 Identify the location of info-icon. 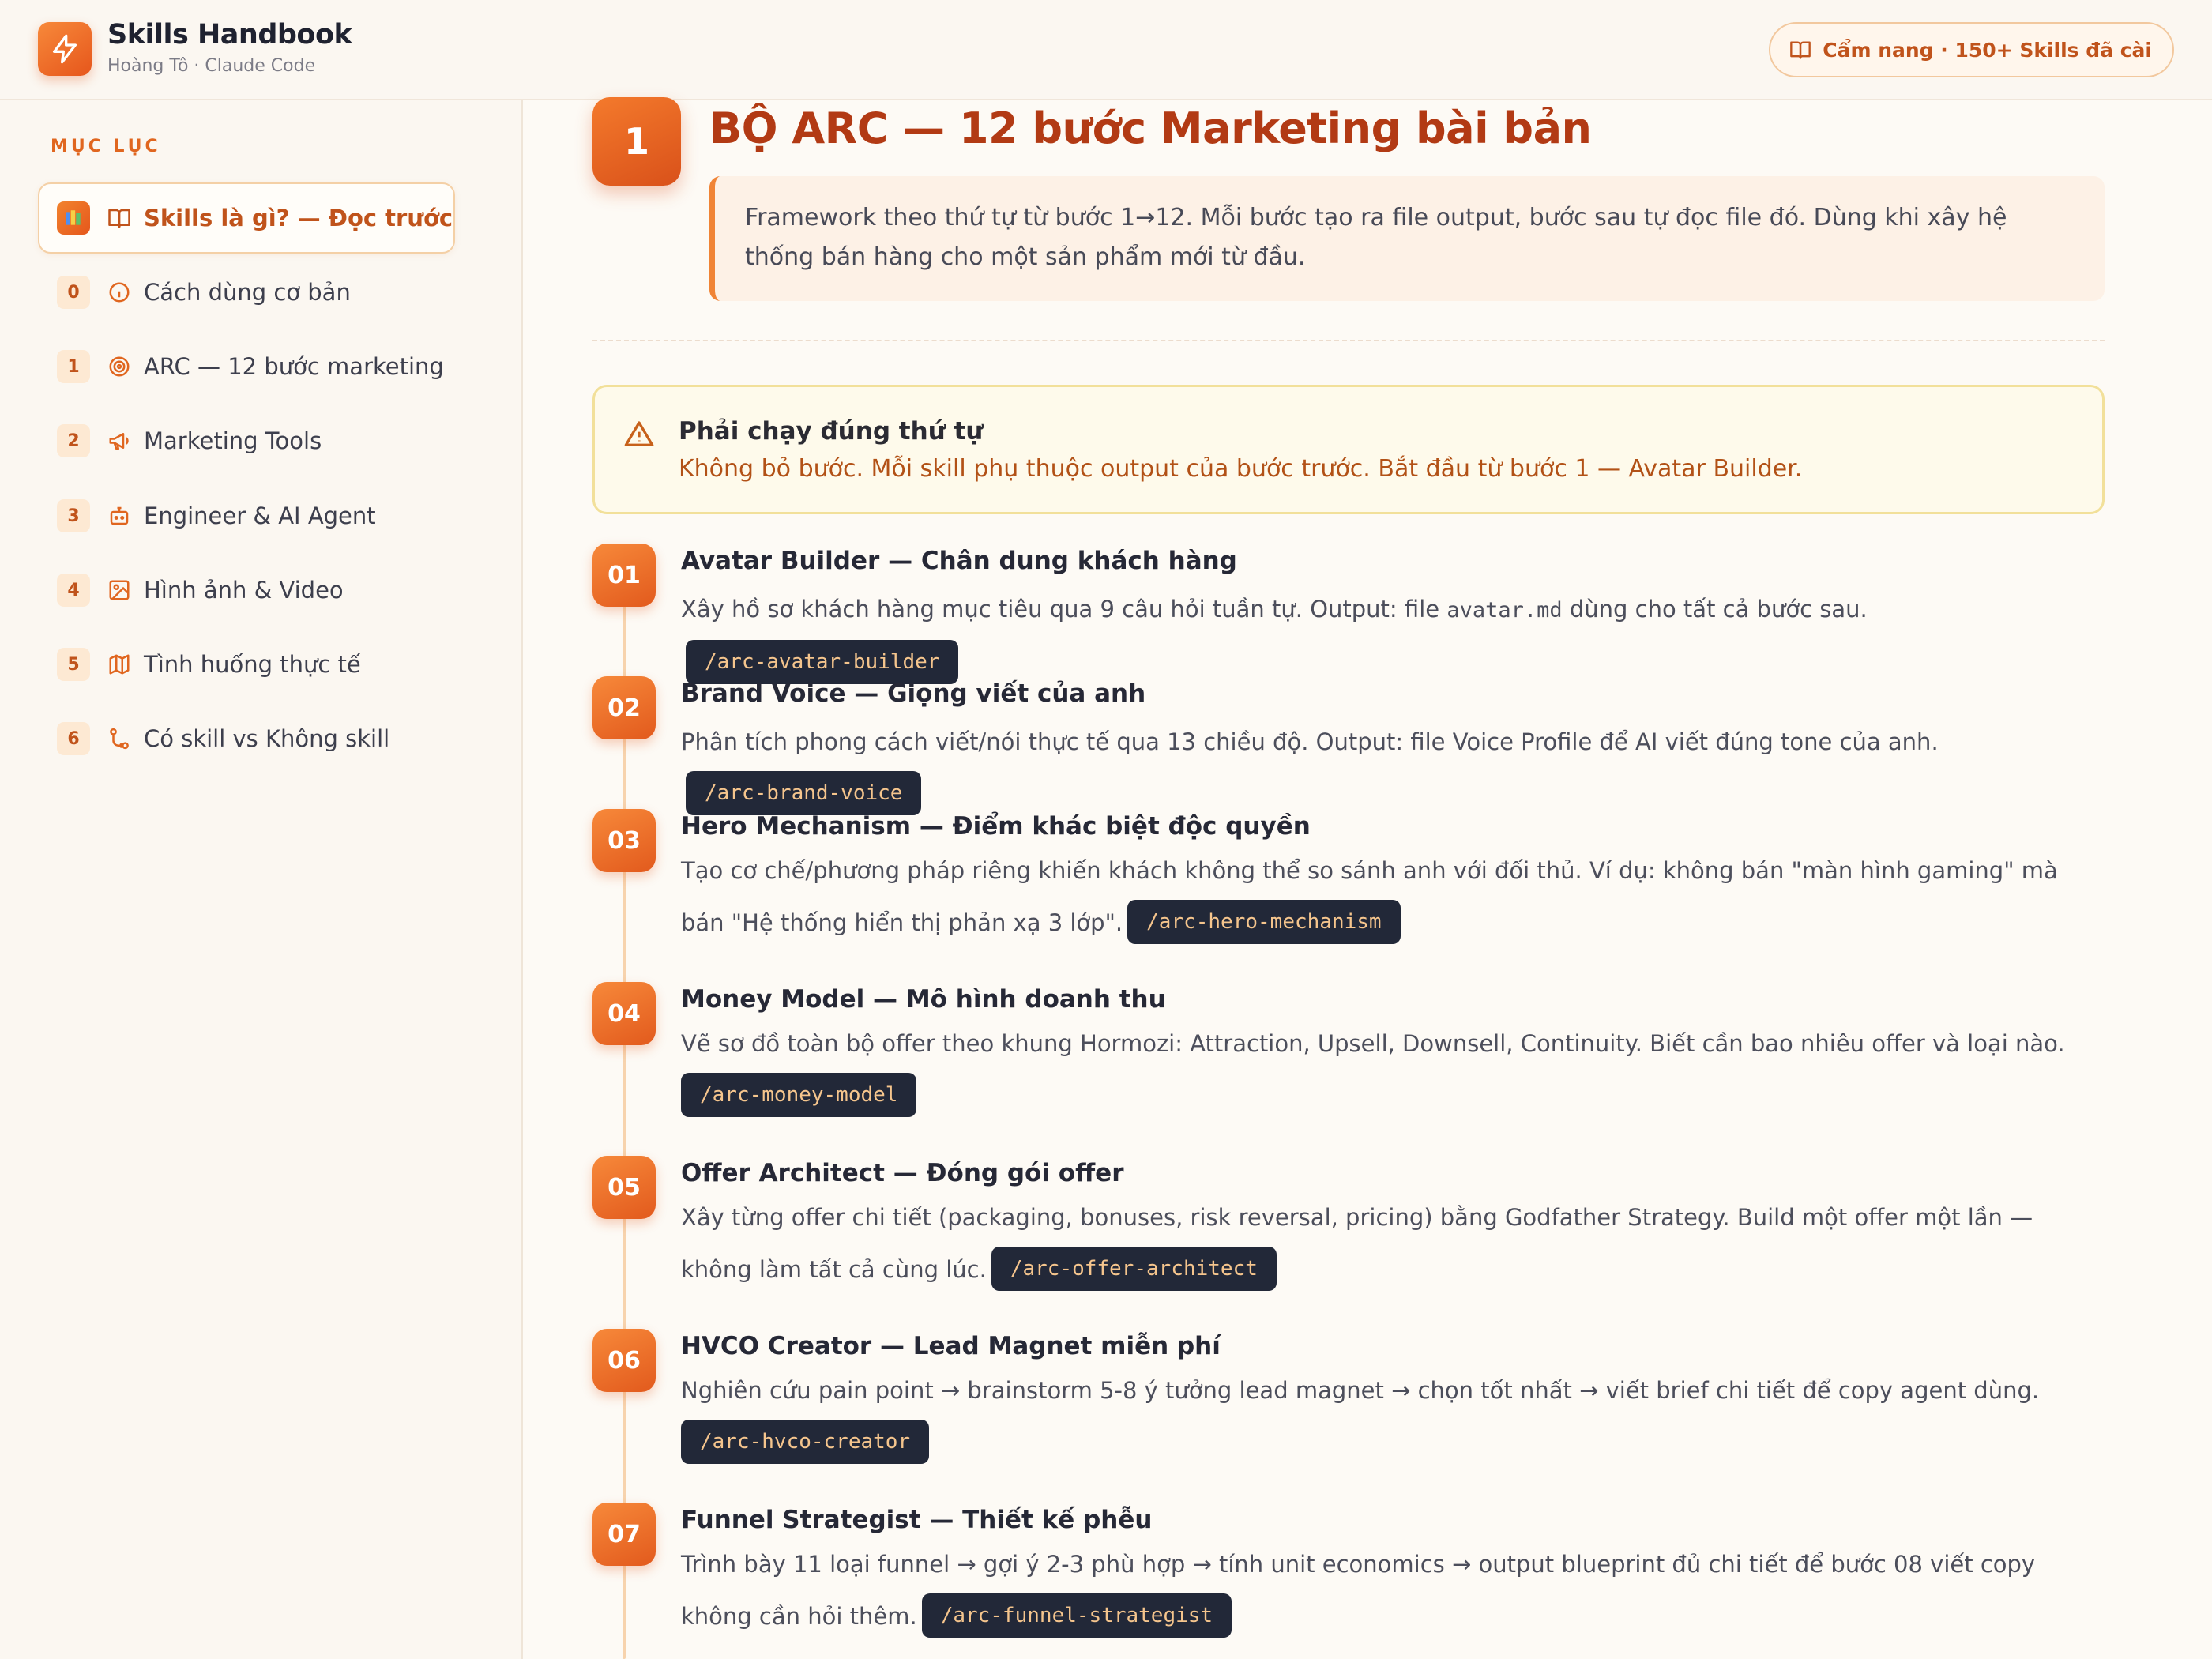
(119, 293).